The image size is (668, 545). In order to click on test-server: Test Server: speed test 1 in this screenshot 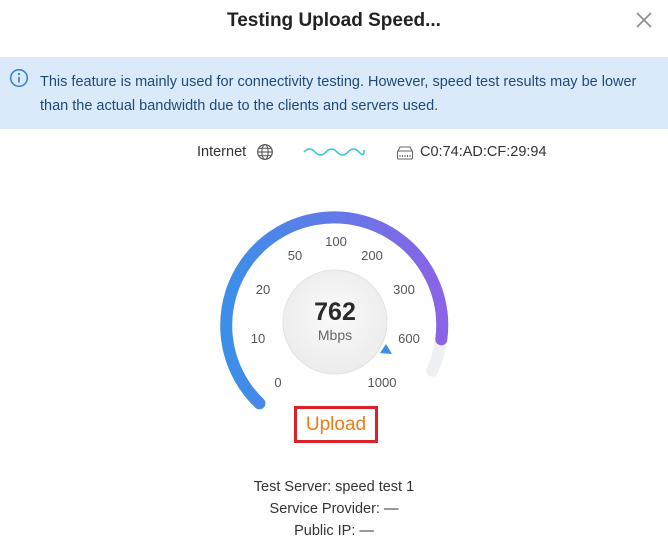, I will do `click(334, 487)`.